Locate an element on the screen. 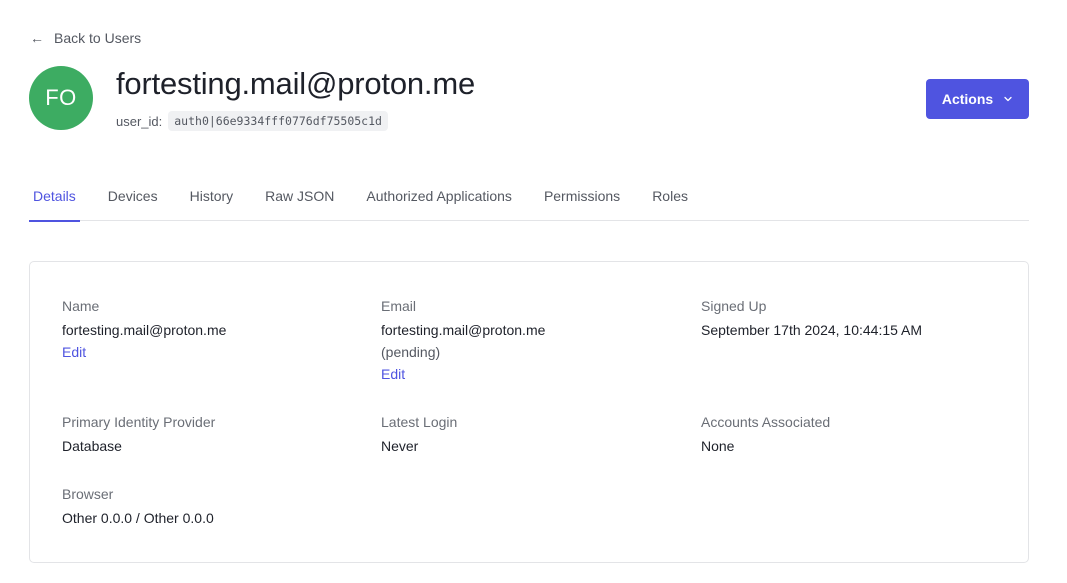 The image size is (1067, 583). tab-history: History is located at coordinates (212, 198).